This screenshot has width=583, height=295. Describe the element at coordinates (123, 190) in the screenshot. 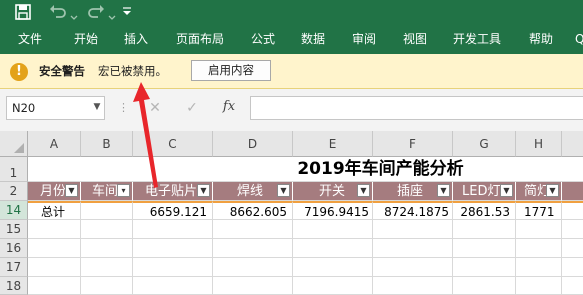

I see `filter-active-icon: ▾` at that location.